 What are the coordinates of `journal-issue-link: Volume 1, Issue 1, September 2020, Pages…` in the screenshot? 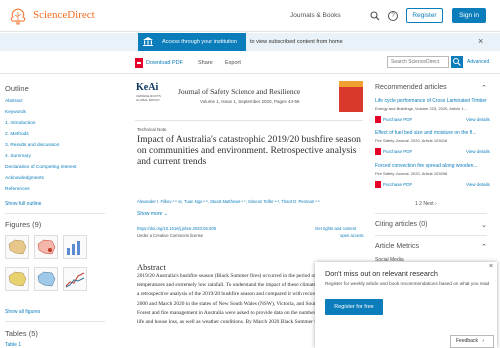 It's located at (250, 101).